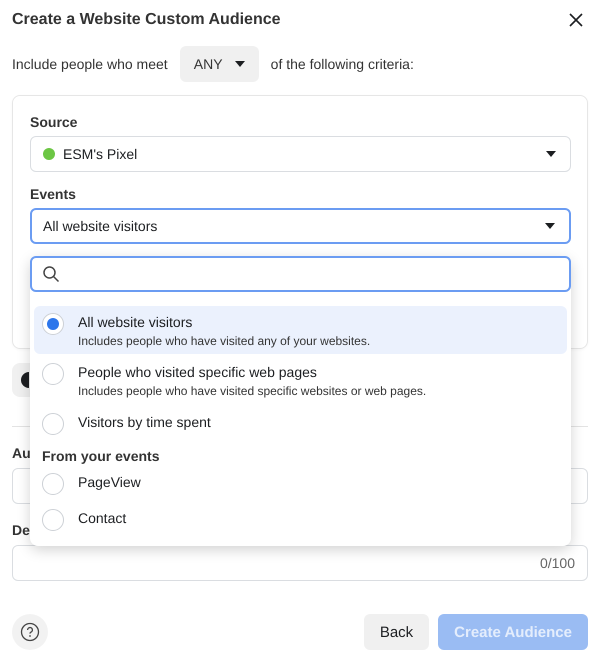  Describe the element at coordinates (300, 154) in the screenshot. I see `source-dropdown: ESM's Pixel` at that location.